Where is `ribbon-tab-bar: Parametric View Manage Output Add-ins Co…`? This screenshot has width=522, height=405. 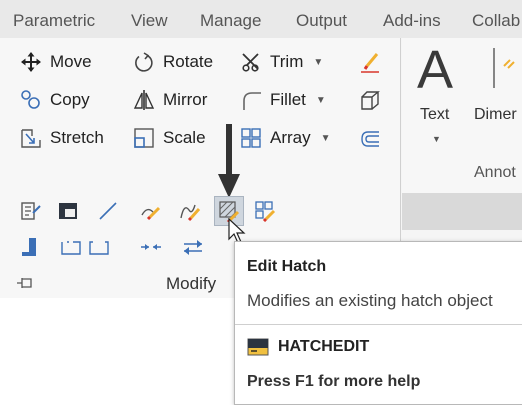 ribbon-tab-bar: Parametric View Manage Output Add-ins Co… is located at coordinates (261, 19).